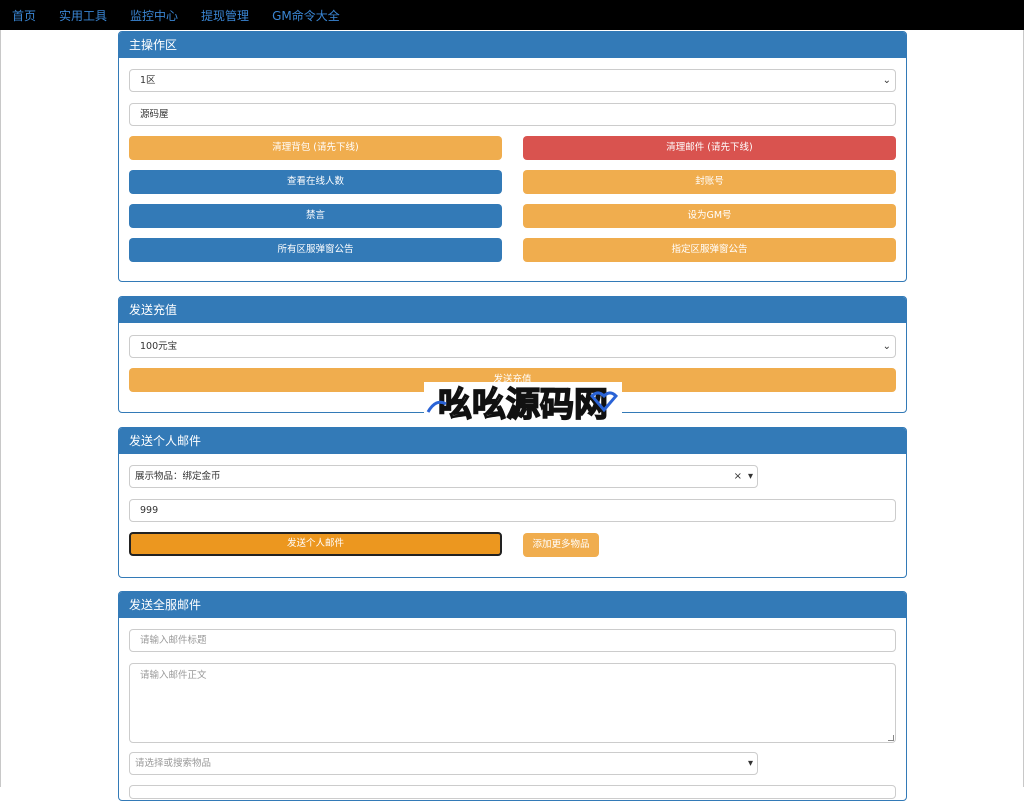  What do you see at coordinates (891, 738) in the screenshot?
I see `resize-handle-icon` at bounding box center [891, 738].